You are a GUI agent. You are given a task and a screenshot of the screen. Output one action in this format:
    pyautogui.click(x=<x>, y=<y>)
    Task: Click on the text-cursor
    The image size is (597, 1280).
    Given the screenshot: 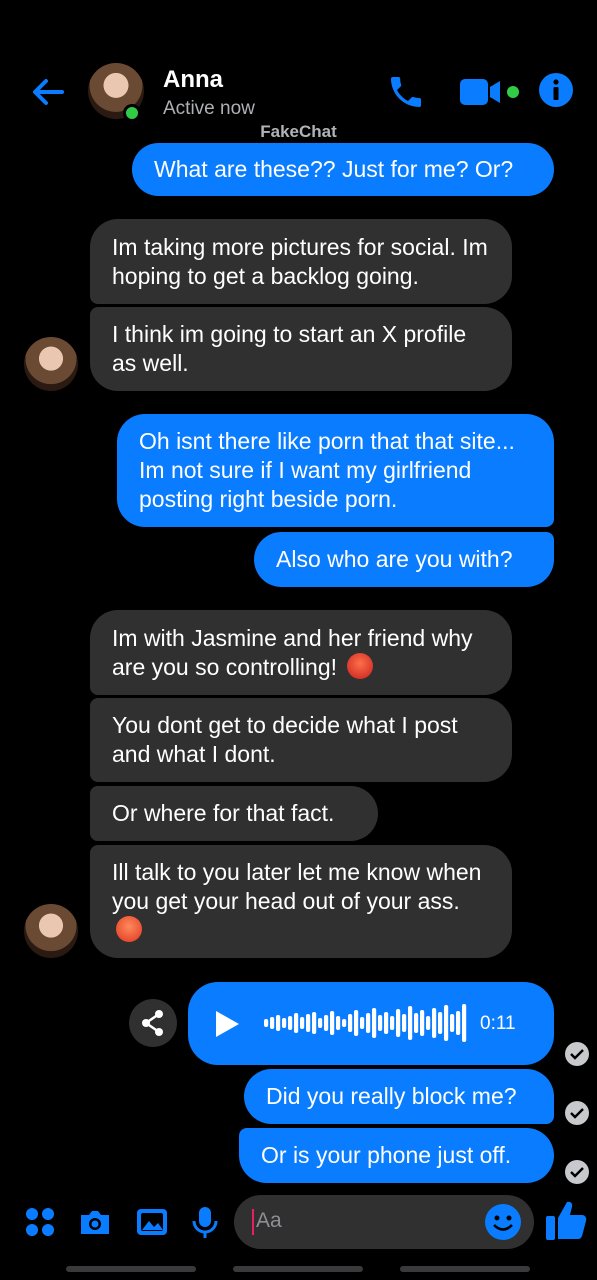 What is the action you would take?
    pyautogui.click(x=253, y=1222)
    